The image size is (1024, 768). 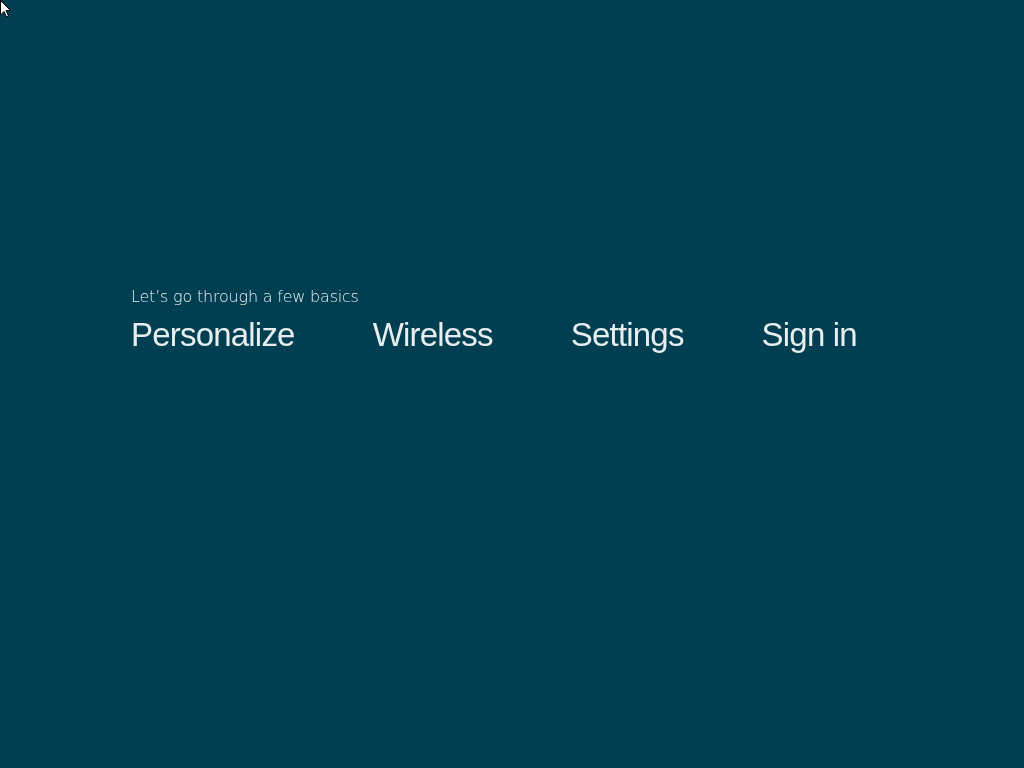 I want to click on step-label: Wireless, so click(x=432, y=335).